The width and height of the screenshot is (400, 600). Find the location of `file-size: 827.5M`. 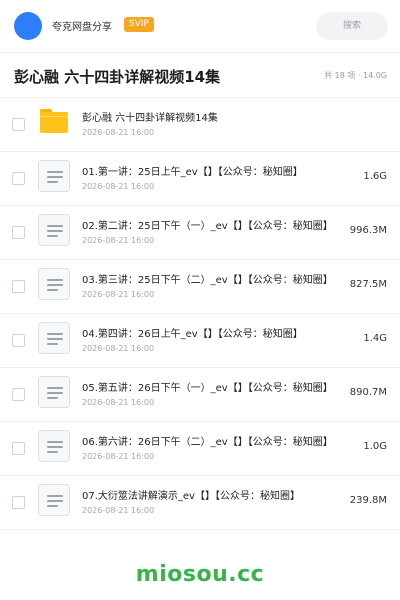

file-size: 827.5M is located at coordinates (368, 284).